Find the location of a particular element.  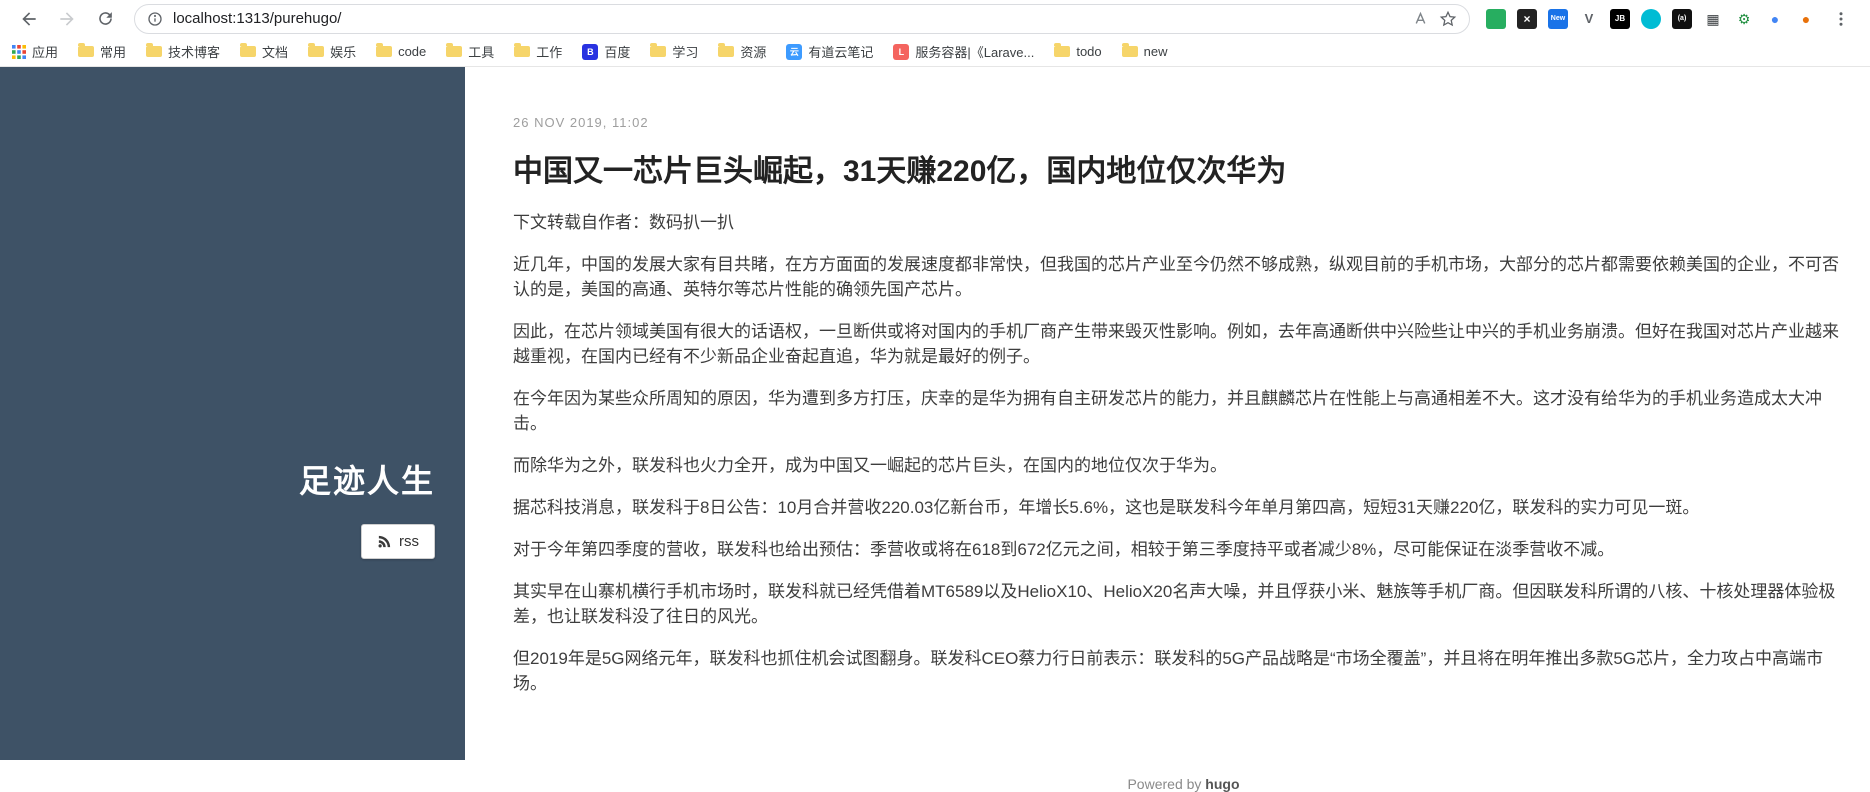

youdao-icon: 云 is located at coordinates (794, 51).